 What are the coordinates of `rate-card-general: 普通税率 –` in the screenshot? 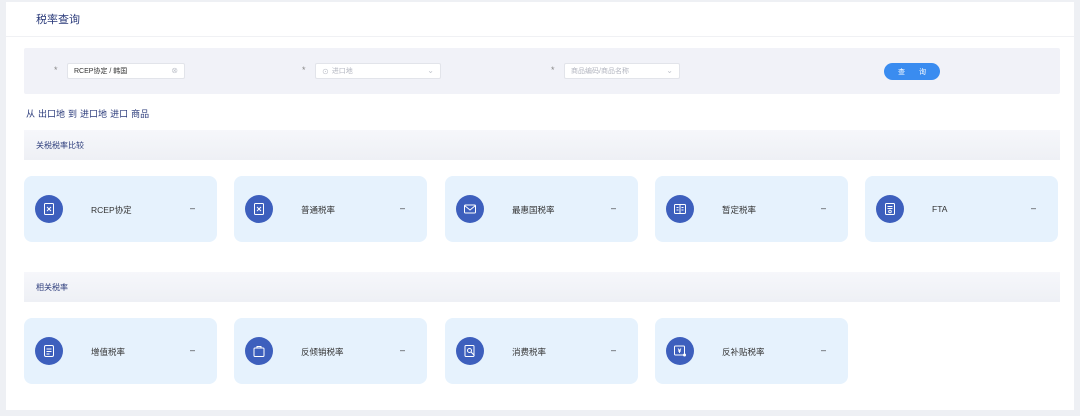 It's located at (330, 209).